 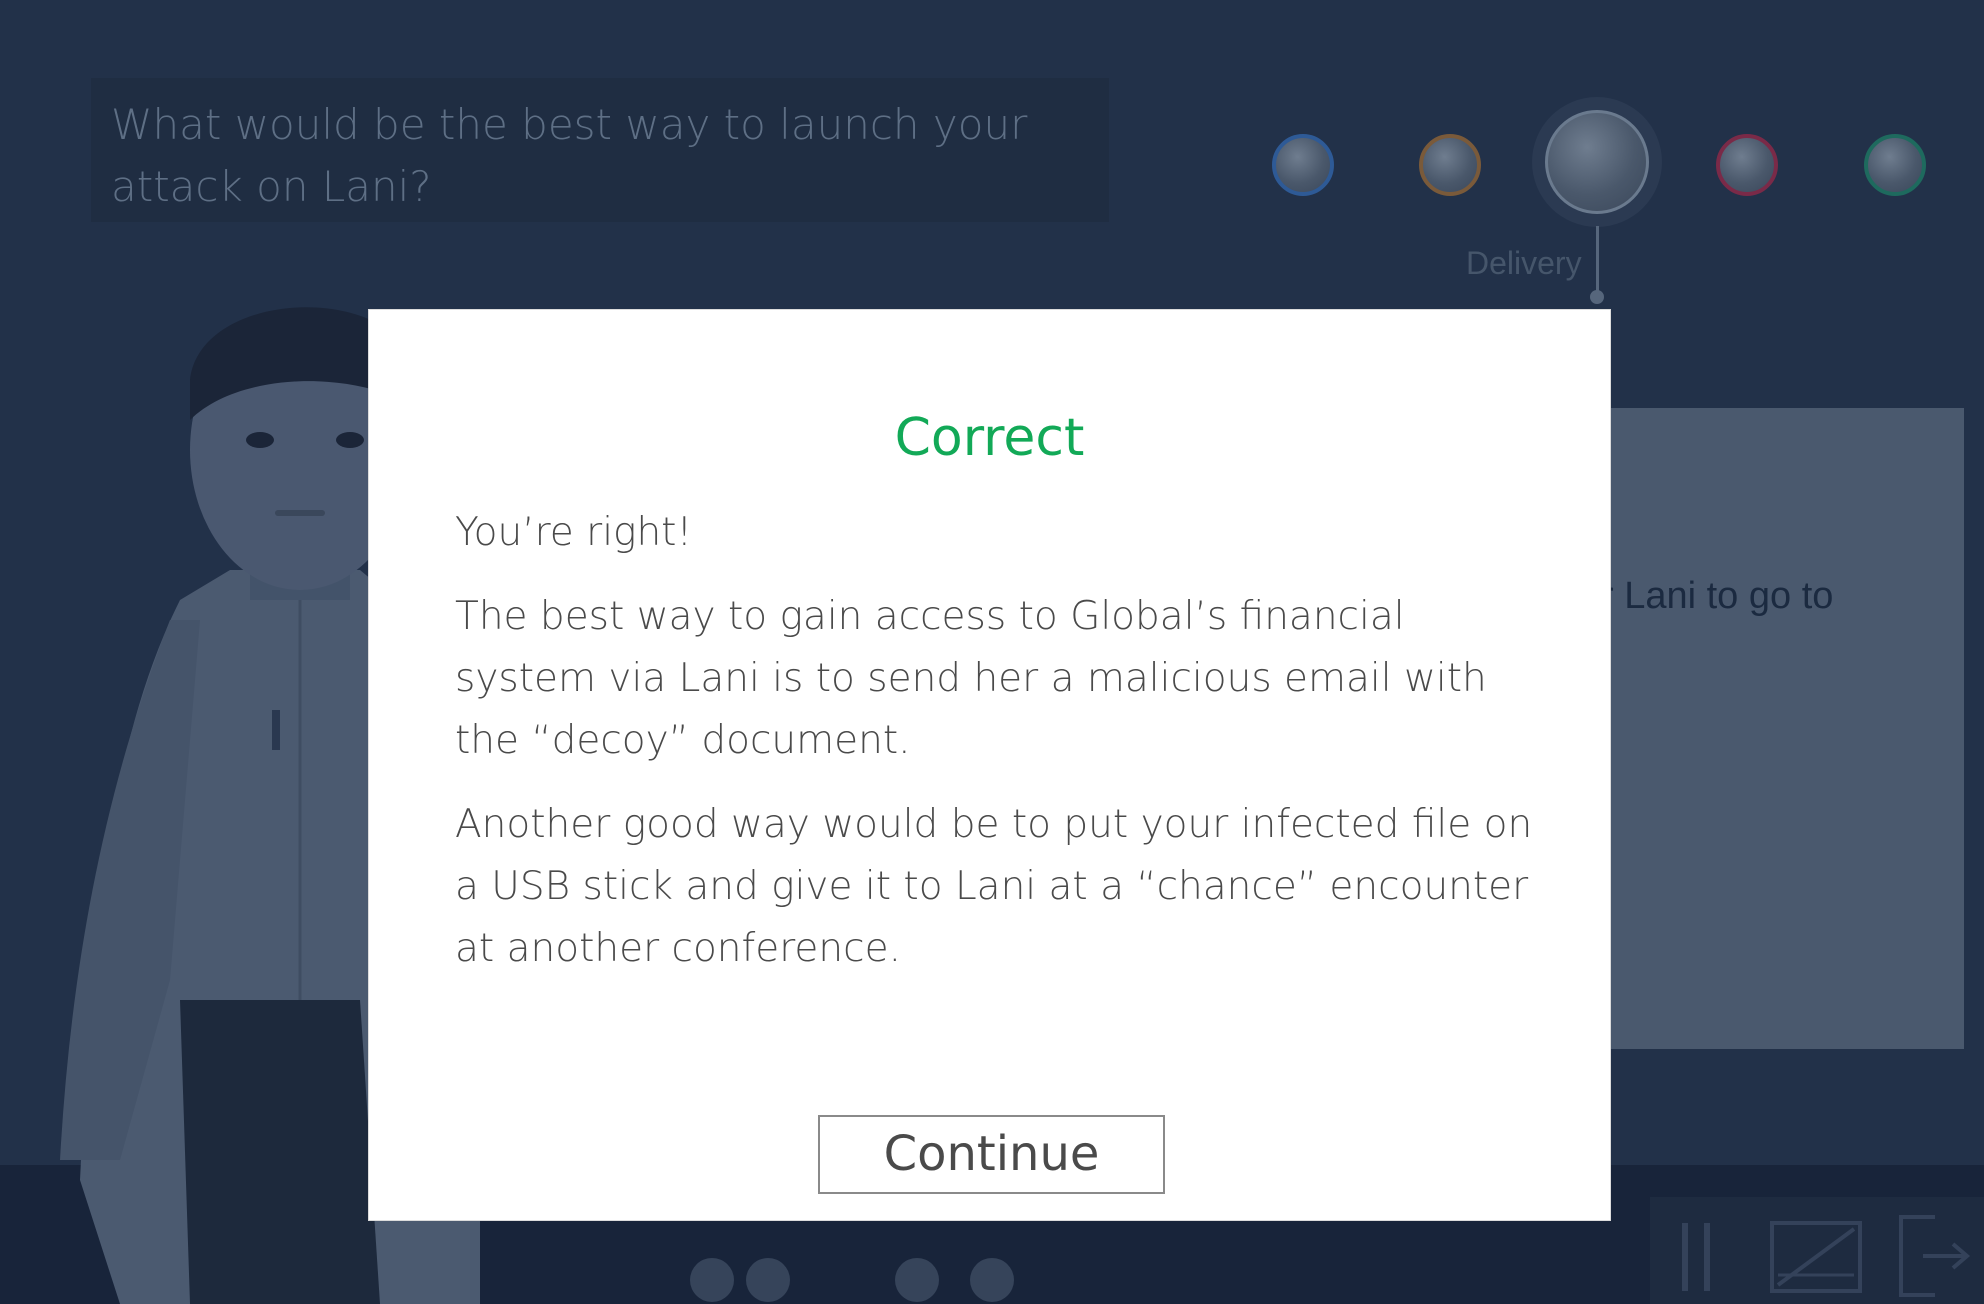 What do you see at coordinates (1597, 297) in the screenshot?
I see `delivery-stem-dot` at bounding box center [1597, 297].